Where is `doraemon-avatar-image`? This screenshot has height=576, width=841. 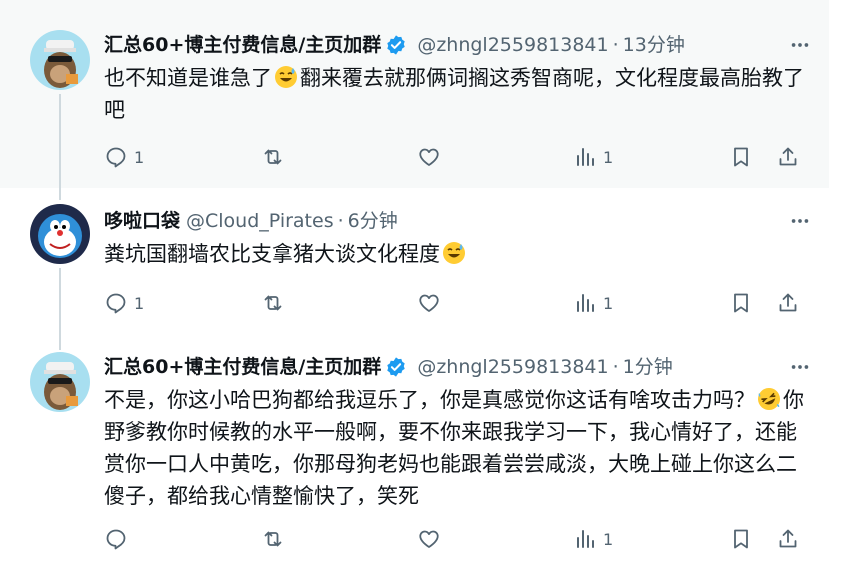
doraemon-avatar-image is located at coordinates (60, 234).